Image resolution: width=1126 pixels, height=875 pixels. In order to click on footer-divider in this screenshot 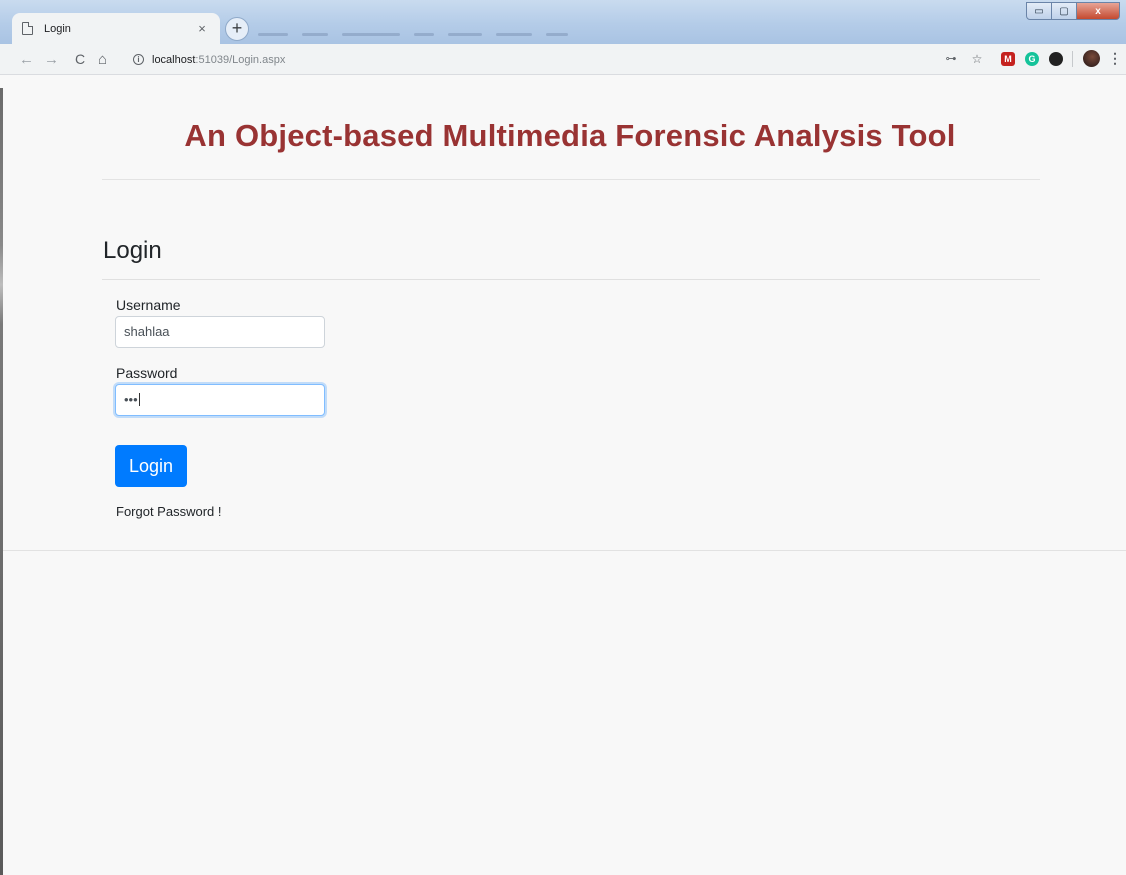, I will do `click(564, 550)`.